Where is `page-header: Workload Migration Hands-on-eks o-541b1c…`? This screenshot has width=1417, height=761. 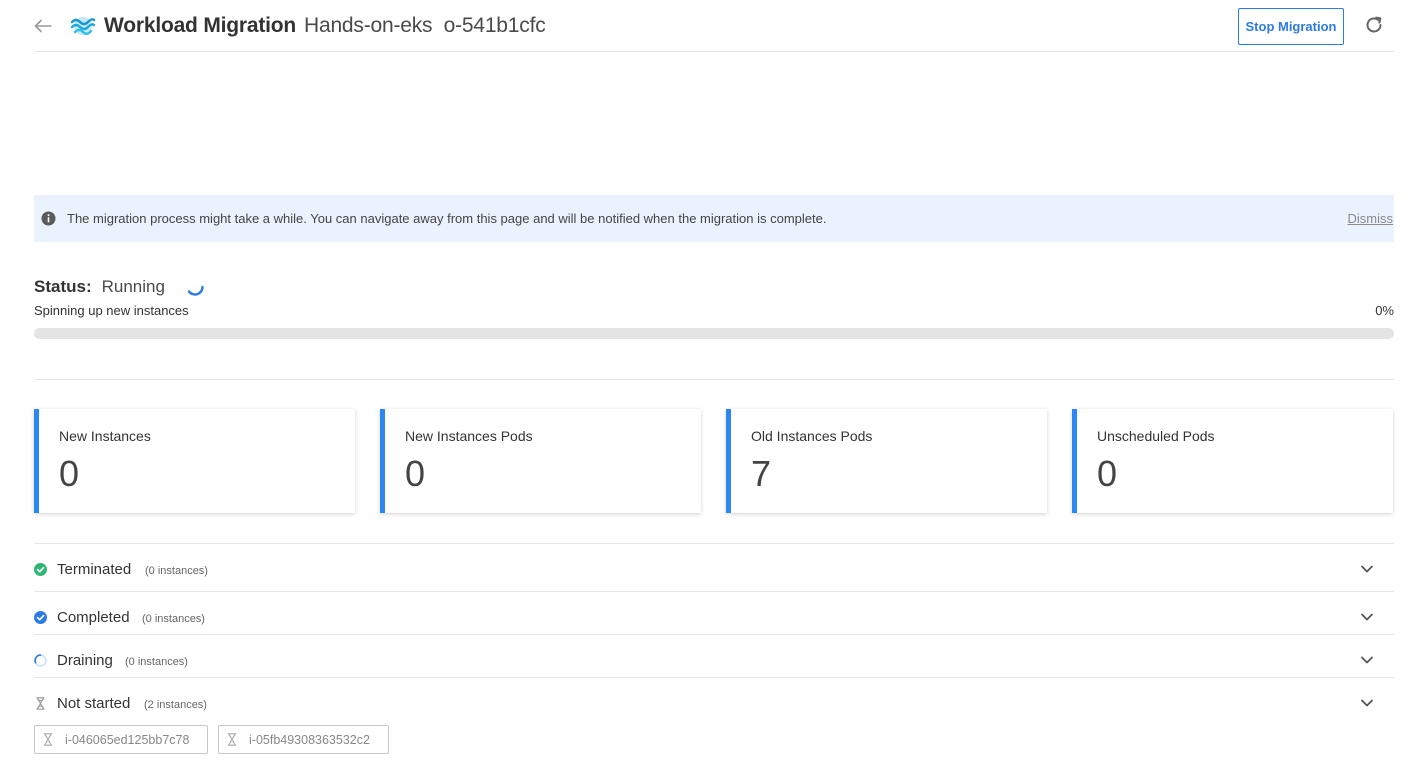 page-header: Workload Migration Hands-on-eks o-541b1c… is located at coordinates (714, 26).